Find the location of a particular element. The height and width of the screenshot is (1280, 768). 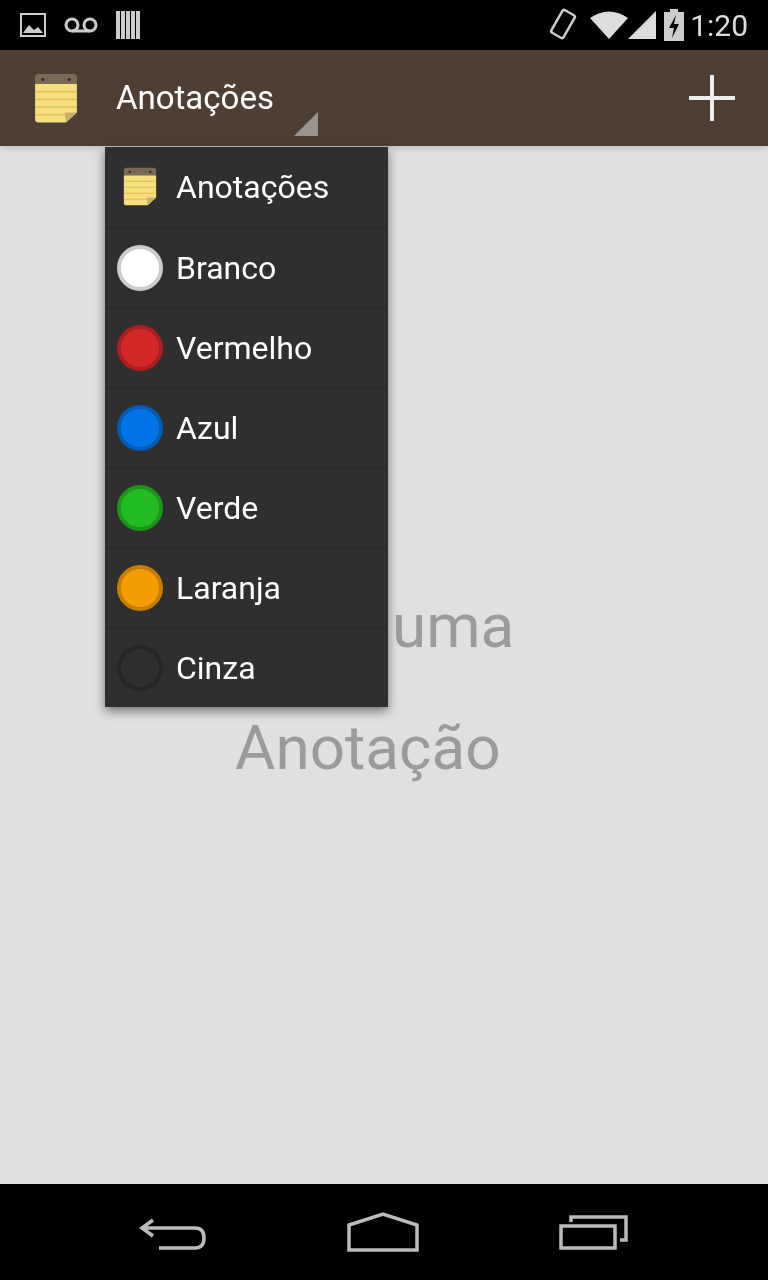

menu-item: Branco is located at coordinates (246, 267).